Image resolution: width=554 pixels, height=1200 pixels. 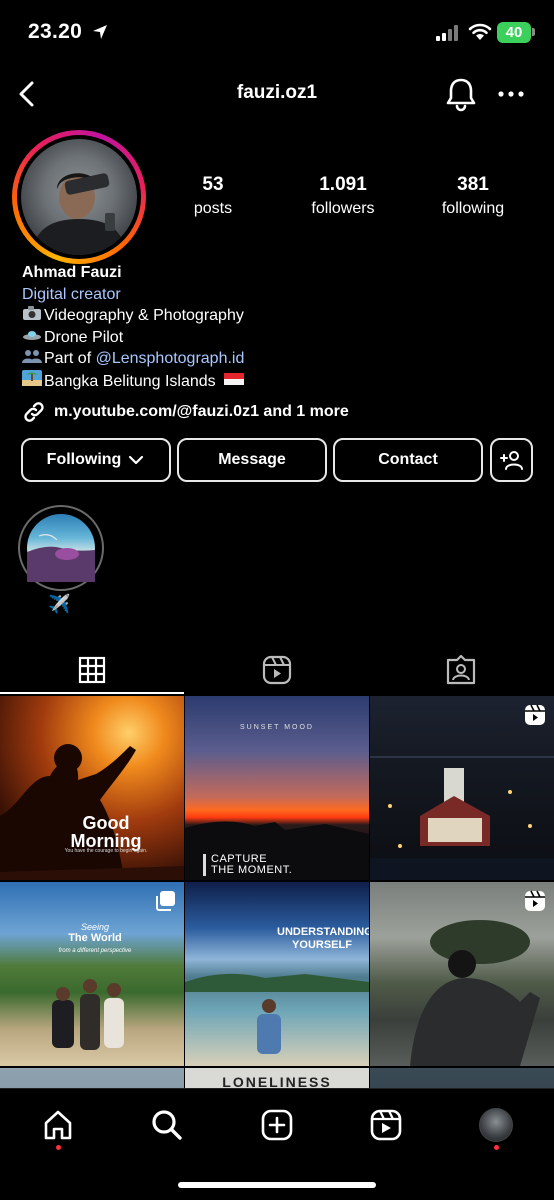 I want to click on stat-followers-value: 1.091, so click(x=343, y=184).